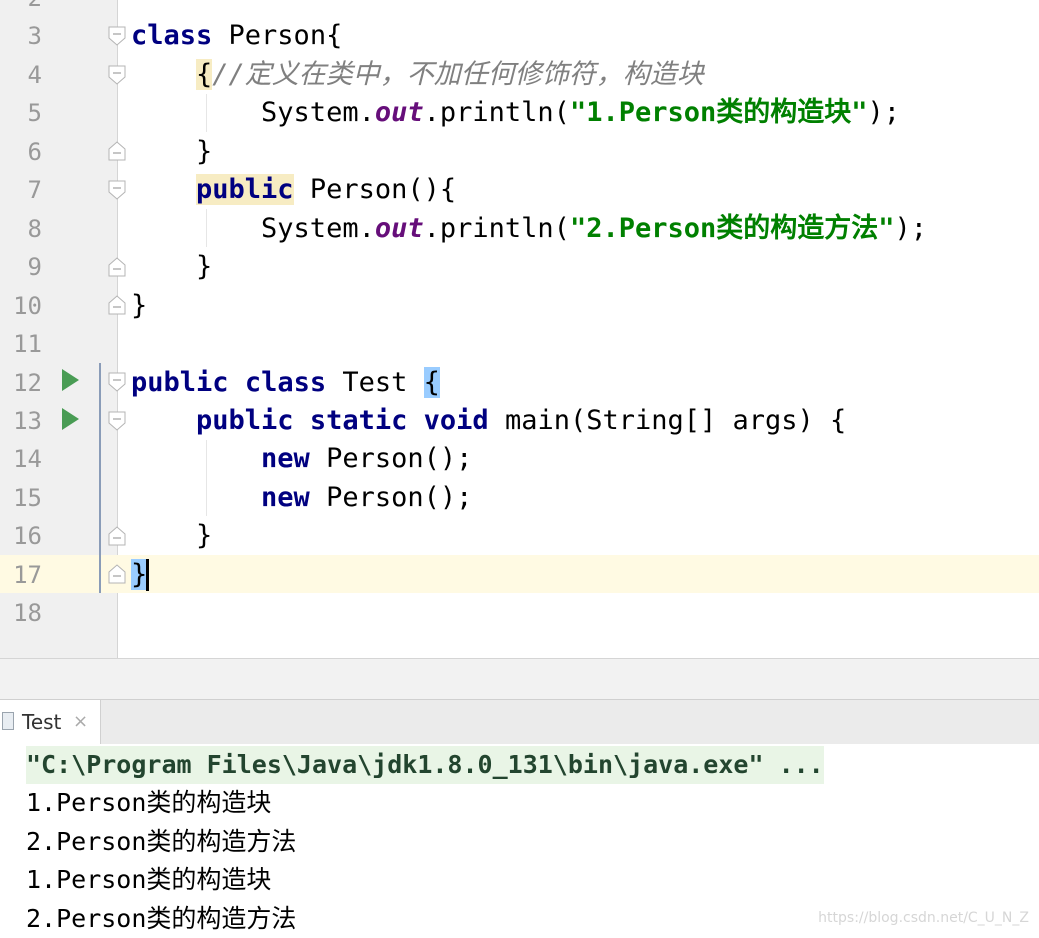 The height and width of the screenshot is (938, 1039). What do you see at coordinates (519, 190) in the screenshot?
I see `code-line: 7 public Person(){` at bounding box center [519, 190].